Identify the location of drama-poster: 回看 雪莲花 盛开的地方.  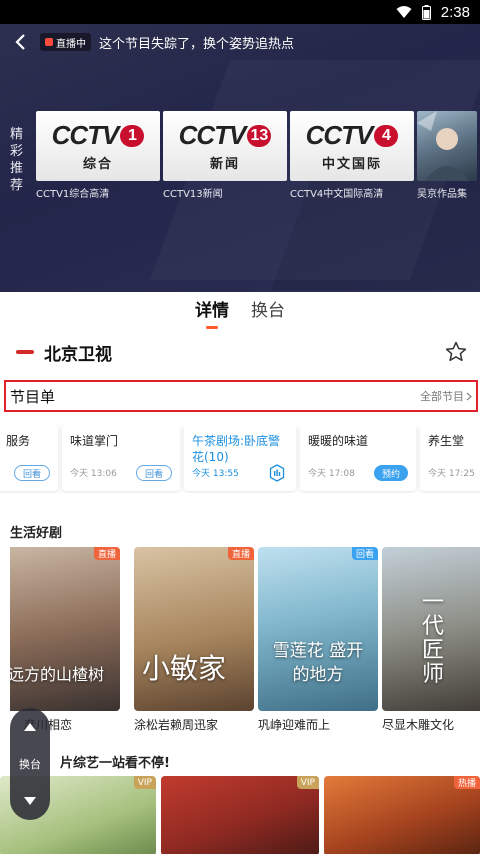
(318, 629).